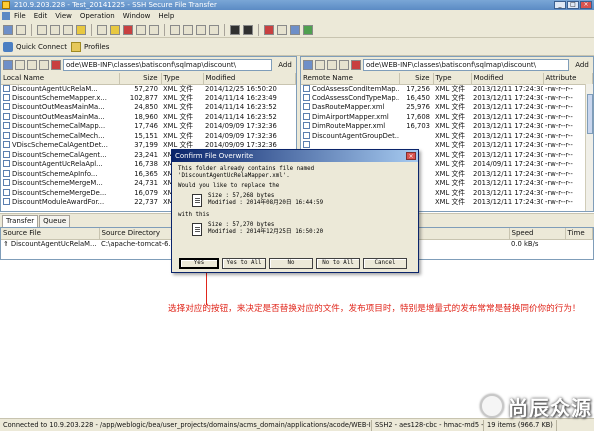 The image size is (594, 431). I want to click on about-icon, so click(308, 29).